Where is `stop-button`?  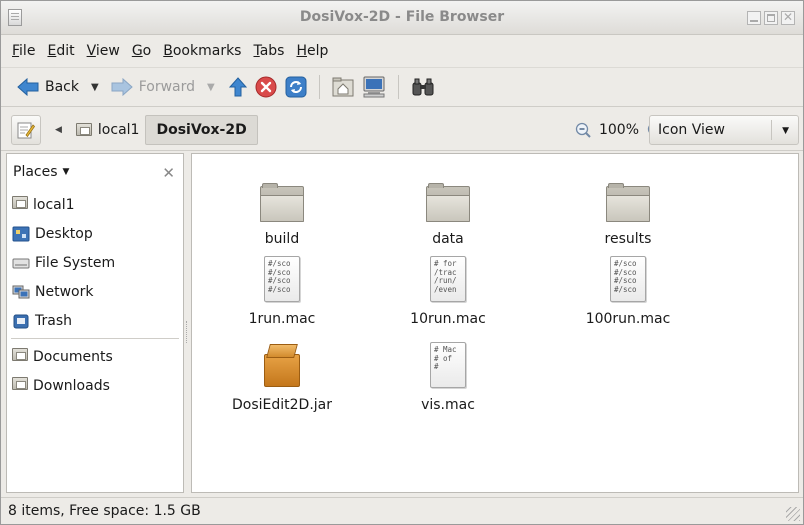
stop-button is located at coordinates (266, 87).